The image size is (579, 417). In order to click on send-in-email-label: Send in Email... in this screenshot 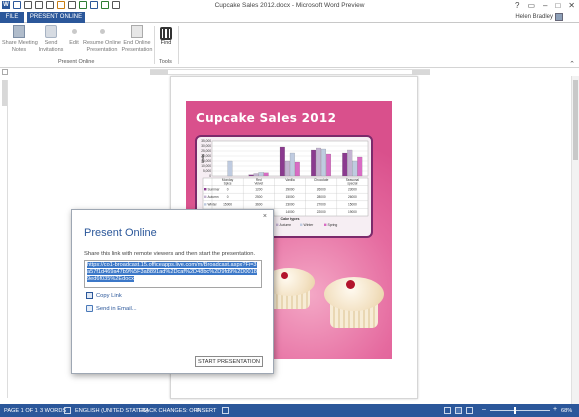, I will do `click(116, 308)`.